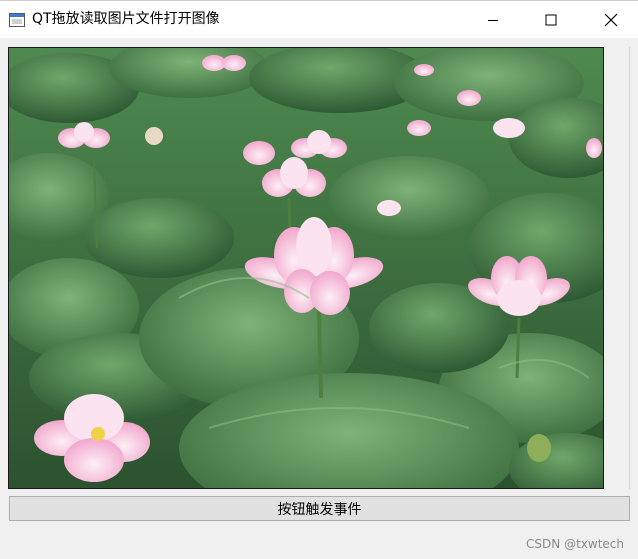 The width and height of the screenshot is (638, 559). What do you see at coordinates (617, 268) in the screenshot?
I see `right-panel-gap` at bounding box center [617, 268].